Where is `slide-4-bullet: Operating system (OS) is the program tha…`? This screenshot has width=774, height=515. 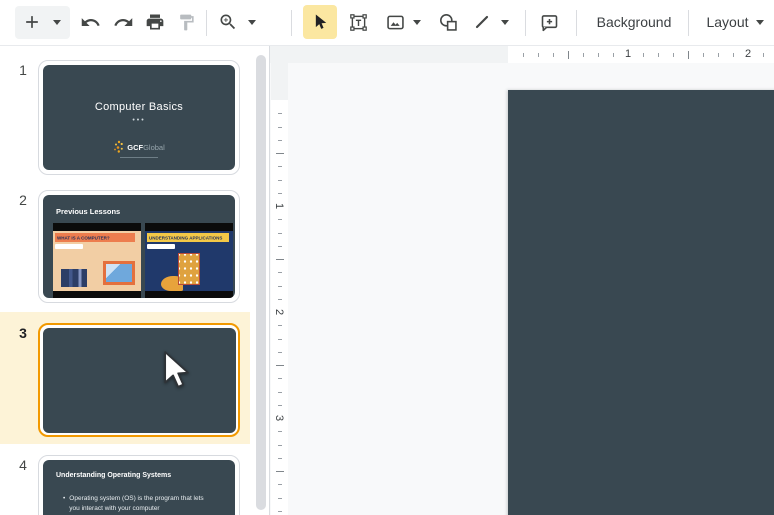 slide-4-bullet: Operating system (OS) is the program tha… is located at coordinates (138, 504).